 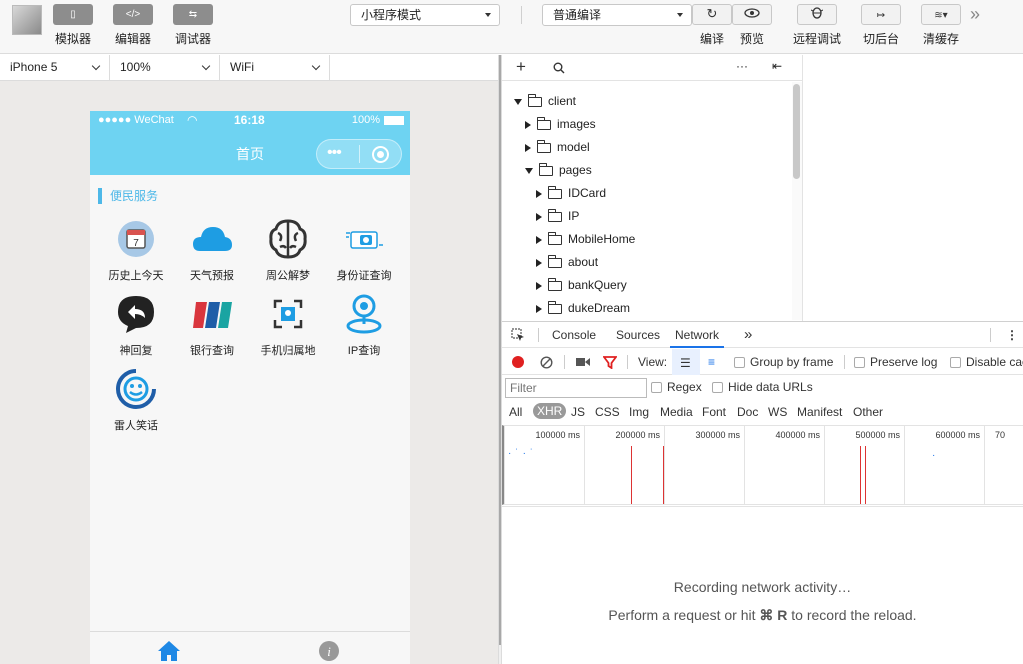 I want to click on filter-font: Font, so click(x=714, y=412).